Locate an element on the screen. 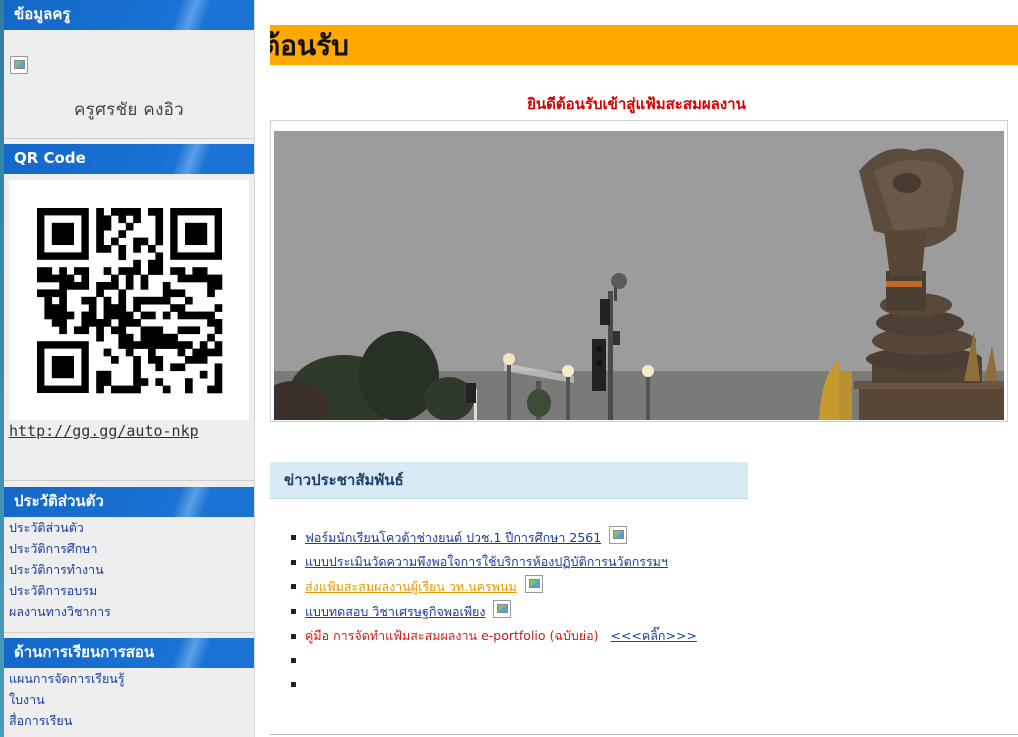 This screenshot has height=737, width=1018. news-link-sufficiency-test: แบบทดสอบ วิชาเศรษฐกิจพอเพียง is located at coordinates (395, 611).